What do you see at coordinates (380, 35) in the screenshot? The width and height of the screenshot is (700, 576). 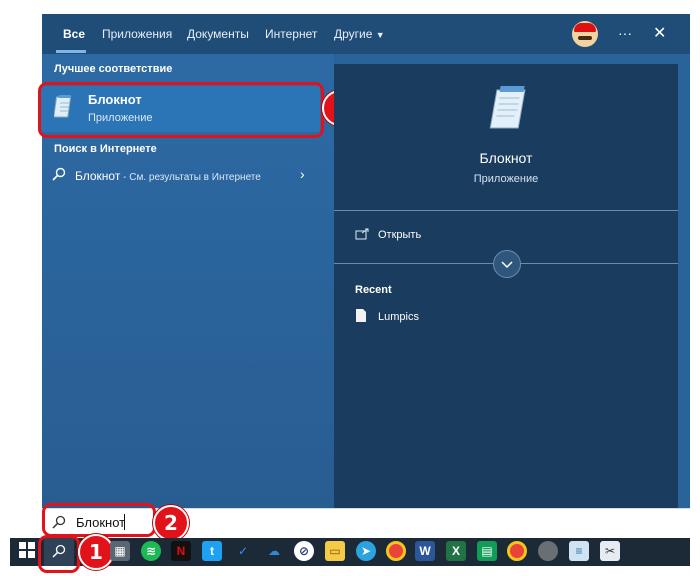 I see `chevron-down-icon: ▼` at bounding box center [380, 35].